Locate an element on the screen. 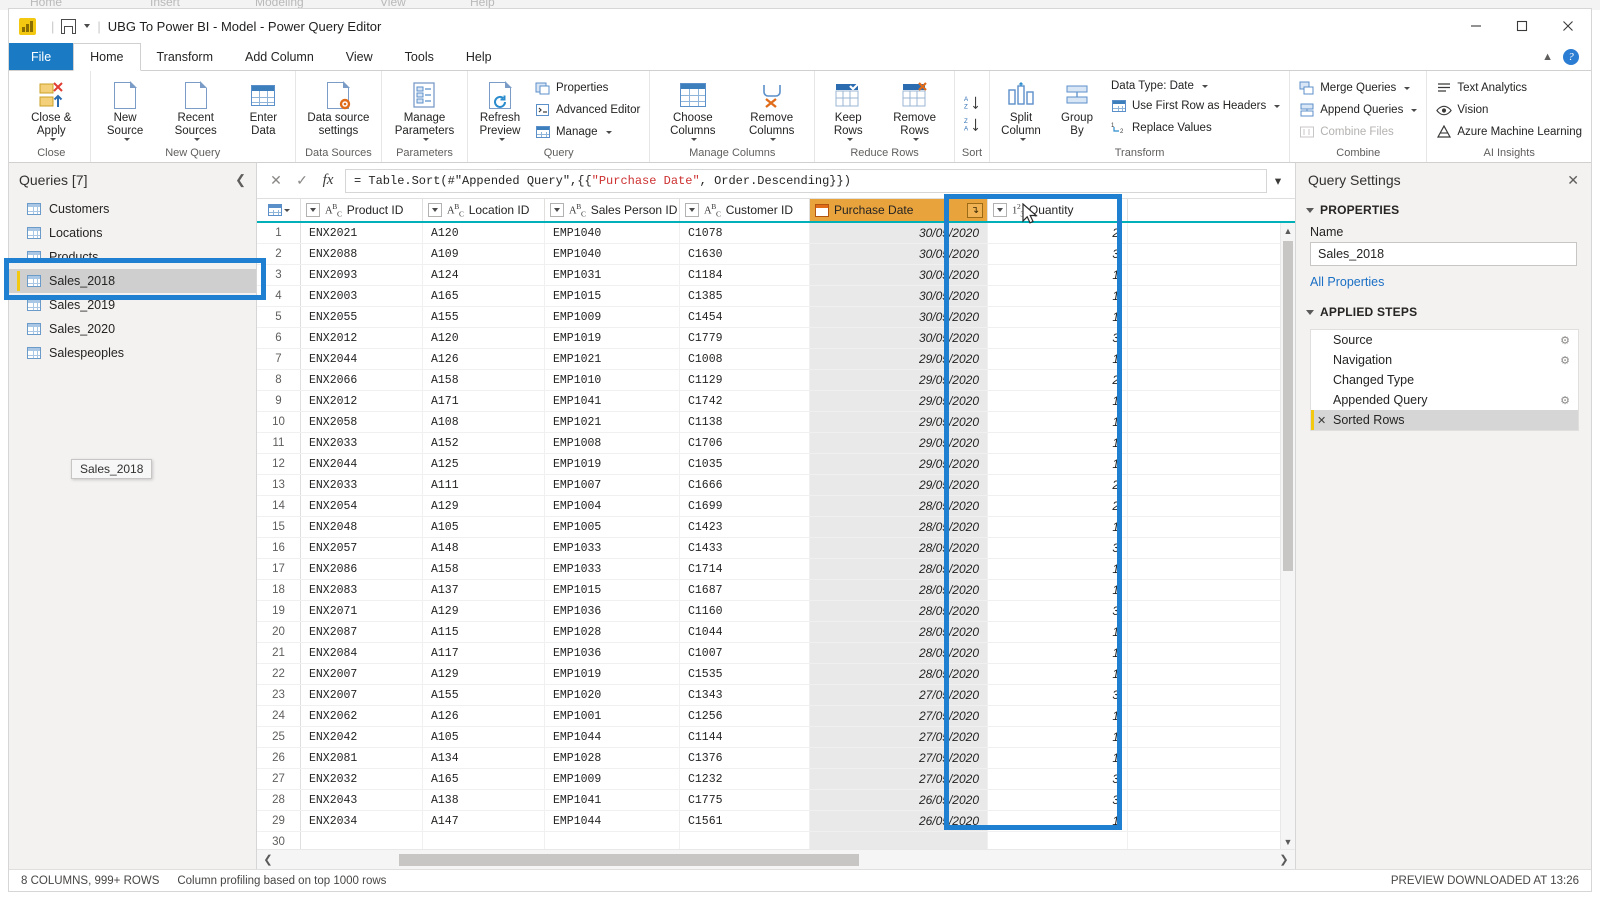  applied-step-appended-query: Appended Query ⚙ is located at coordinates (1444, 400).